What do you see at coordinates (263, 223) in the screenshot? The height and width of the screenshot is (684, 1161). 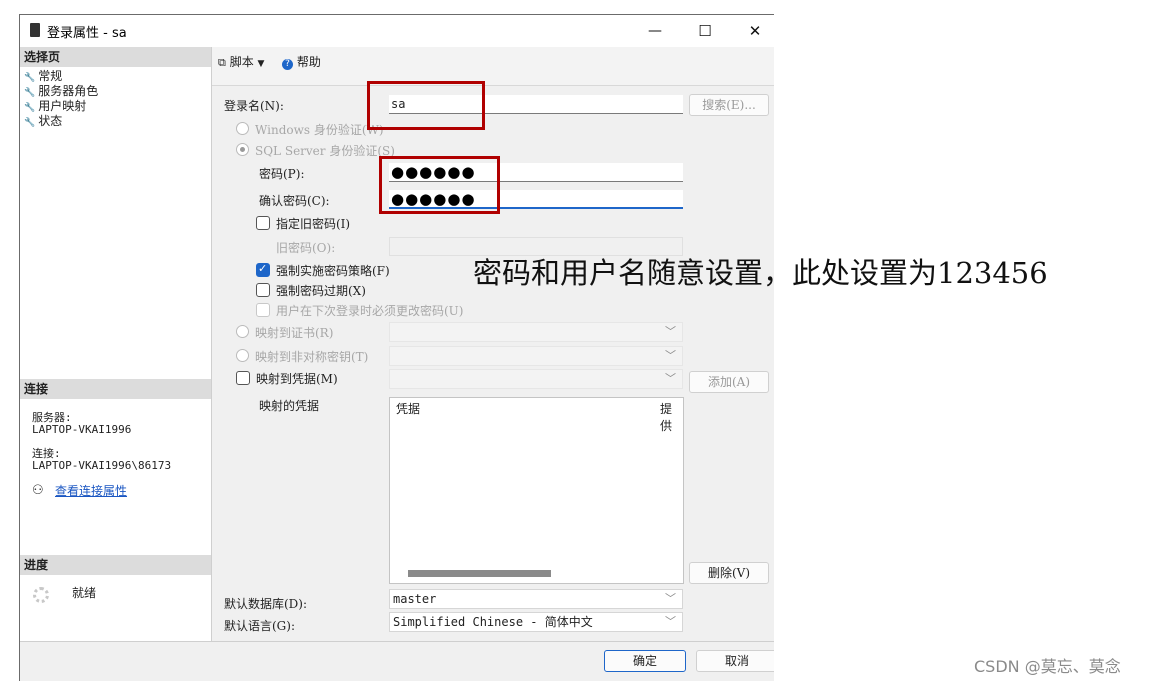 I see `specify-old-password-checkbox` at bounding box center [263, 223].